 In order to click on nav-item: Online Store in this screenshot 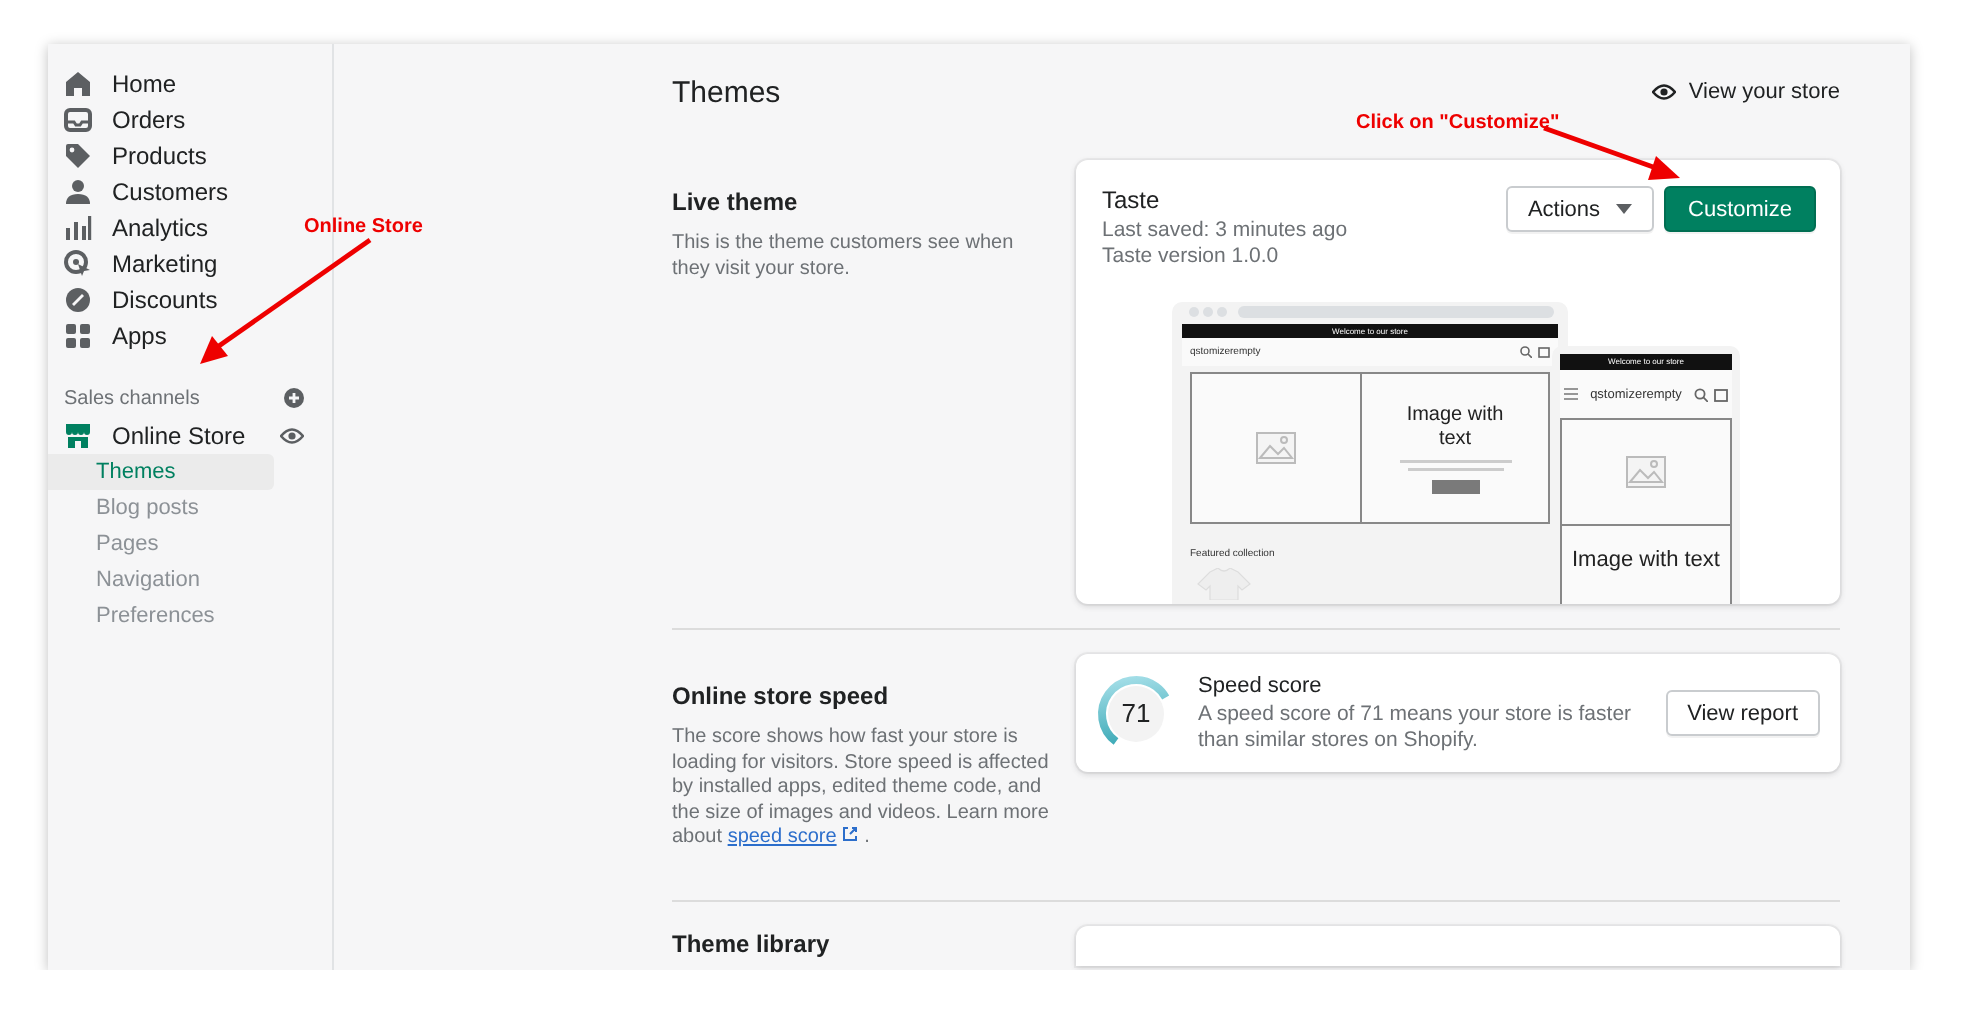, I will do `click(190, 436)`.